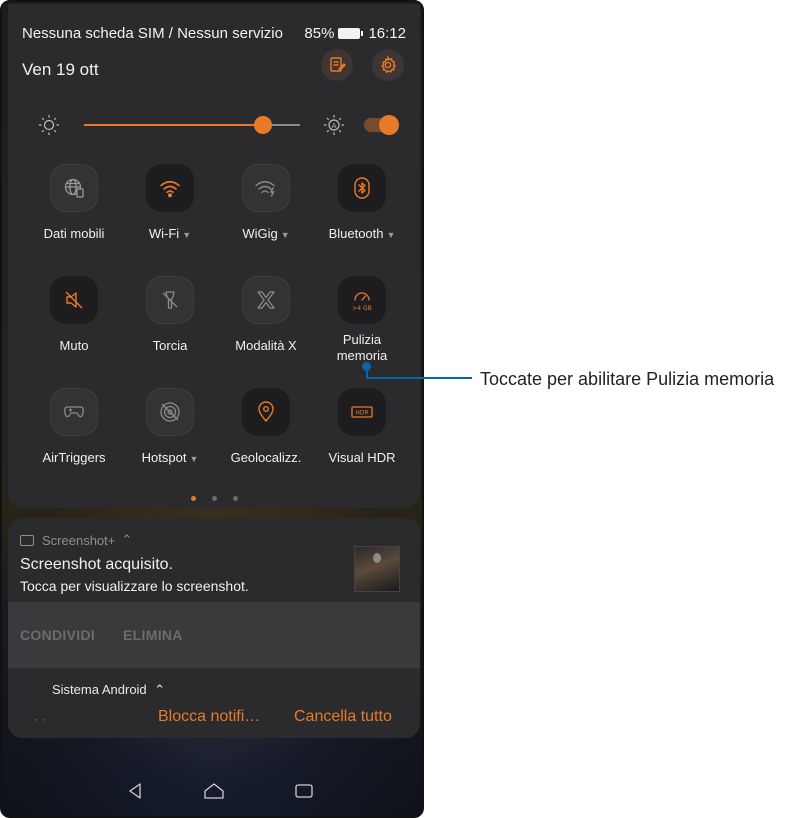 The image size is (806, 818). What do you see at coordinates (351, 33) in the screenshot?
I see `battery-icon` at bounding box center [351, 33].